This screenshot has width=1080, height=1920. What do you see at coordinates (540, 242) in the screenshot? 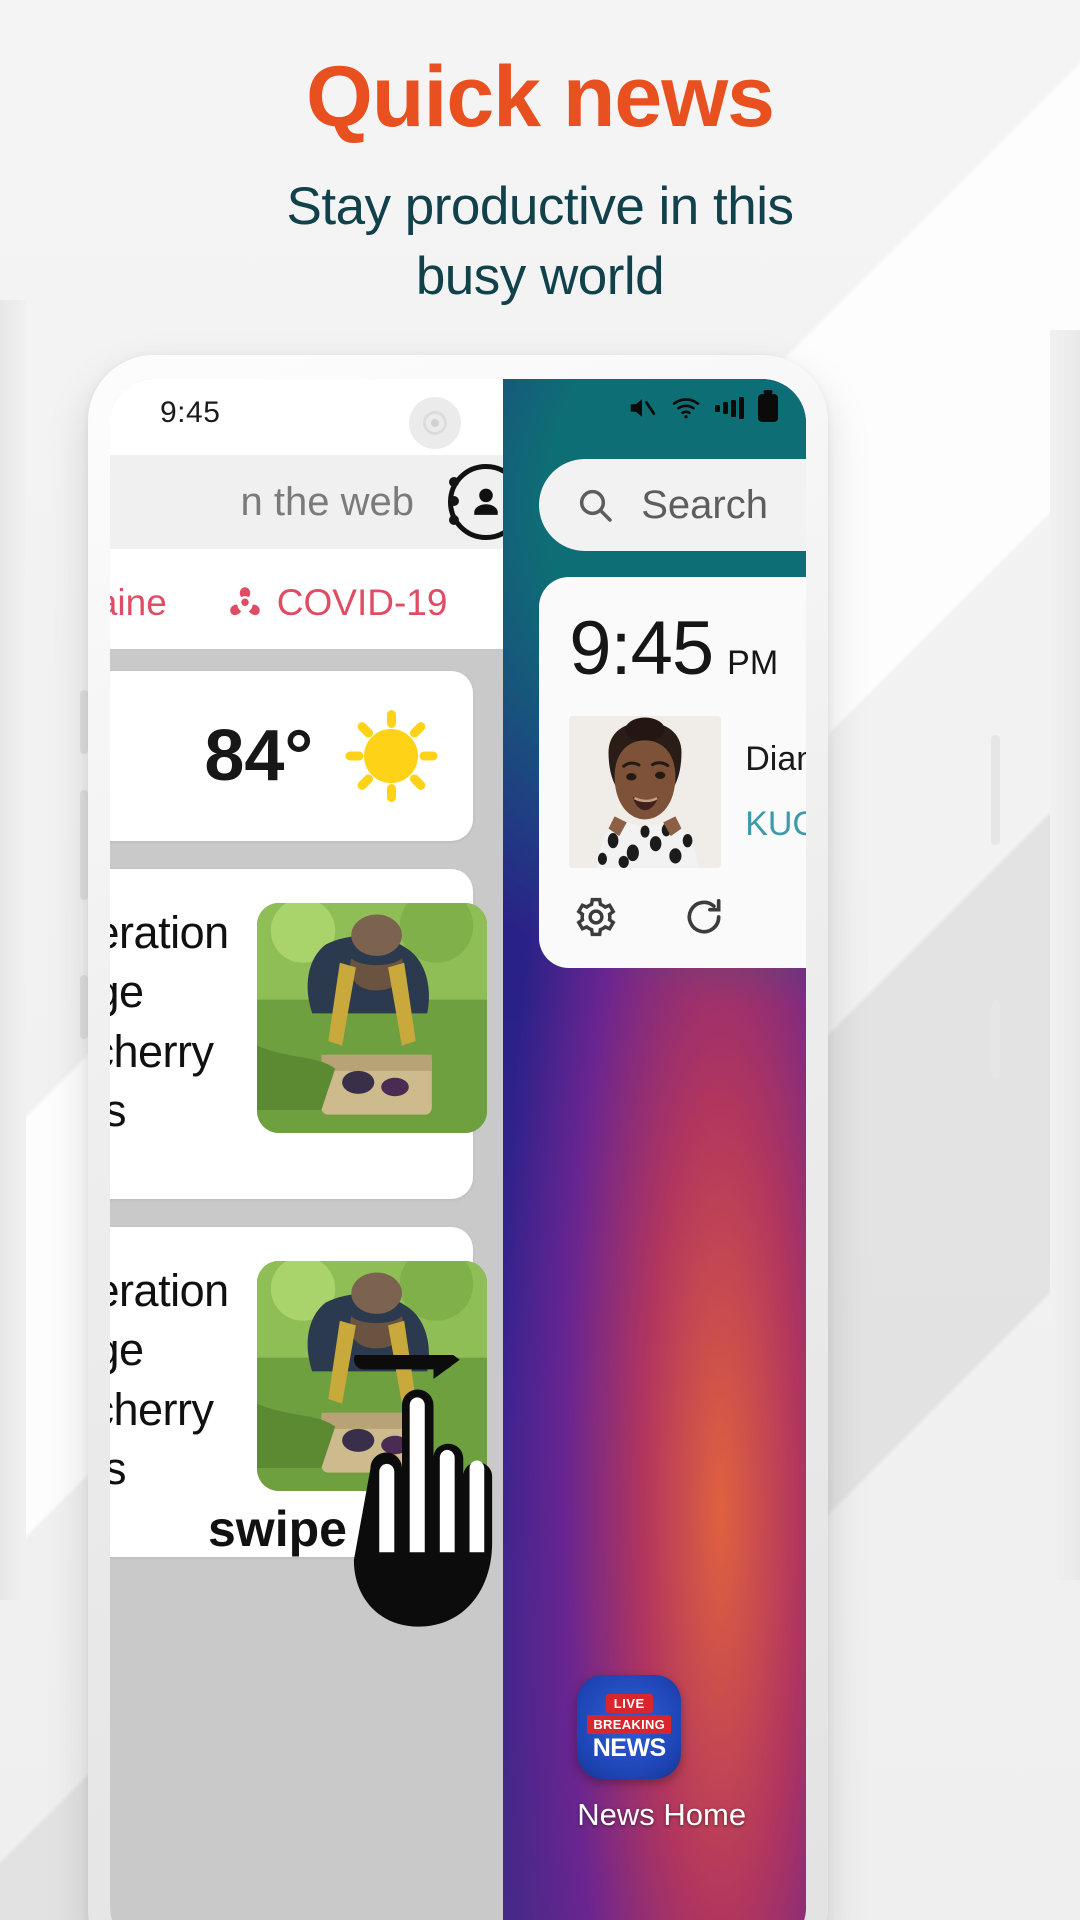
I see `promo-subheadline: Stay productive in this busy world` at bounding box center [540, 242].